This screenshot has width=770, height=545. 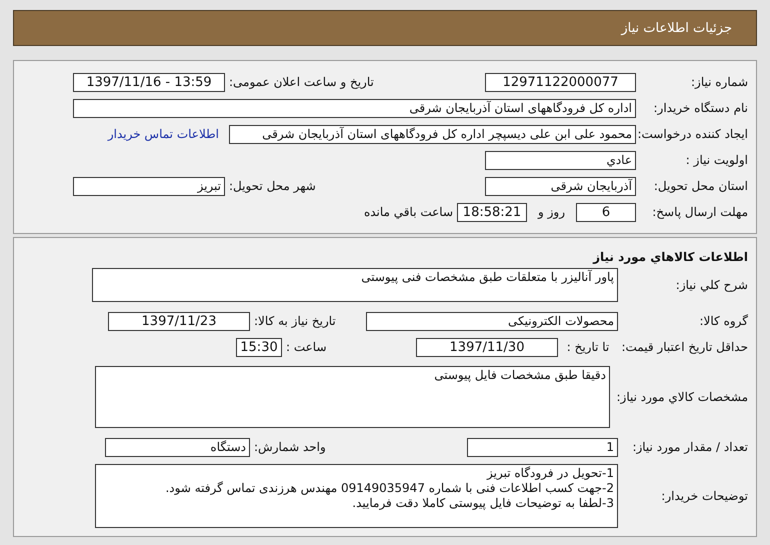 I want to click on field-label: اولویت نیاز :, so click(x=716, y=160).